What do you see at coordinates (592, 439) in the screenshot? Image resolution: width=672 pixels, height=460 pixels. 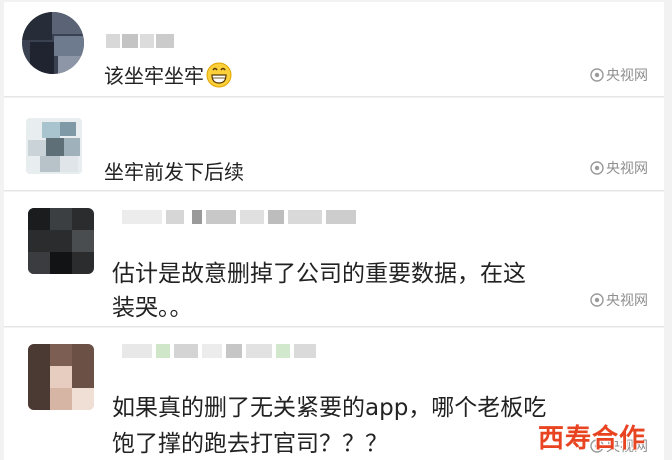 I see `site-logo-text: 西寿合作` at bounding box center [592, 439].